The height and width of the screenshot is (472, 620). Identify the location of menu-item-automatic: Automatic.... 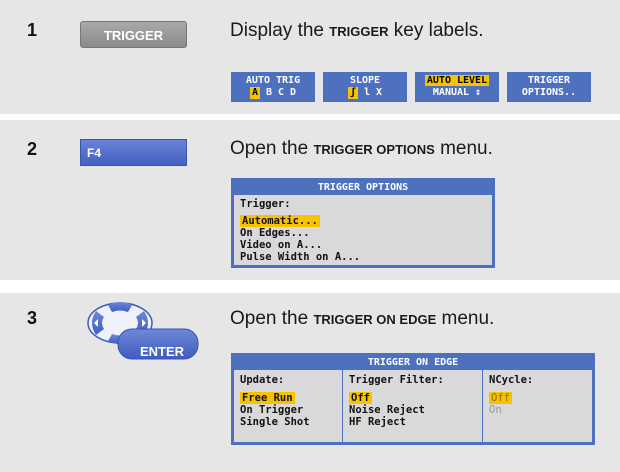
(363, 221).